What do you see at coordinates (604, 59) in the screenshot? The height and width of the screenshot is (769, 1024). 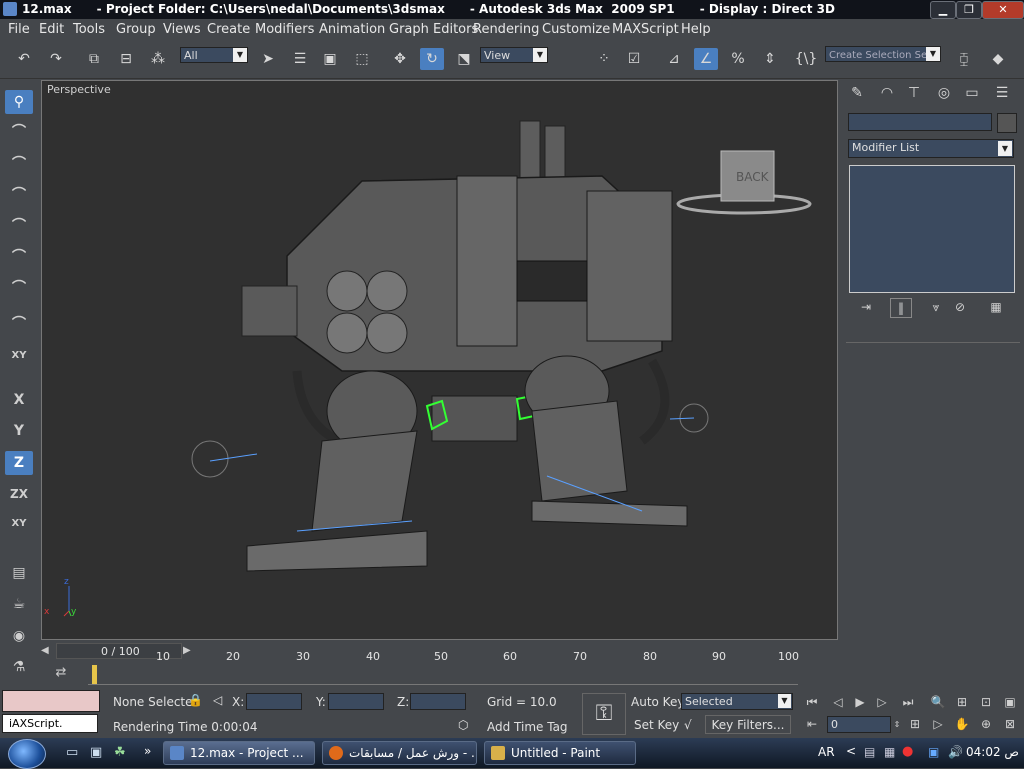 I see `pivot-center-icon: ⁘` at bounding box center [604, 59].